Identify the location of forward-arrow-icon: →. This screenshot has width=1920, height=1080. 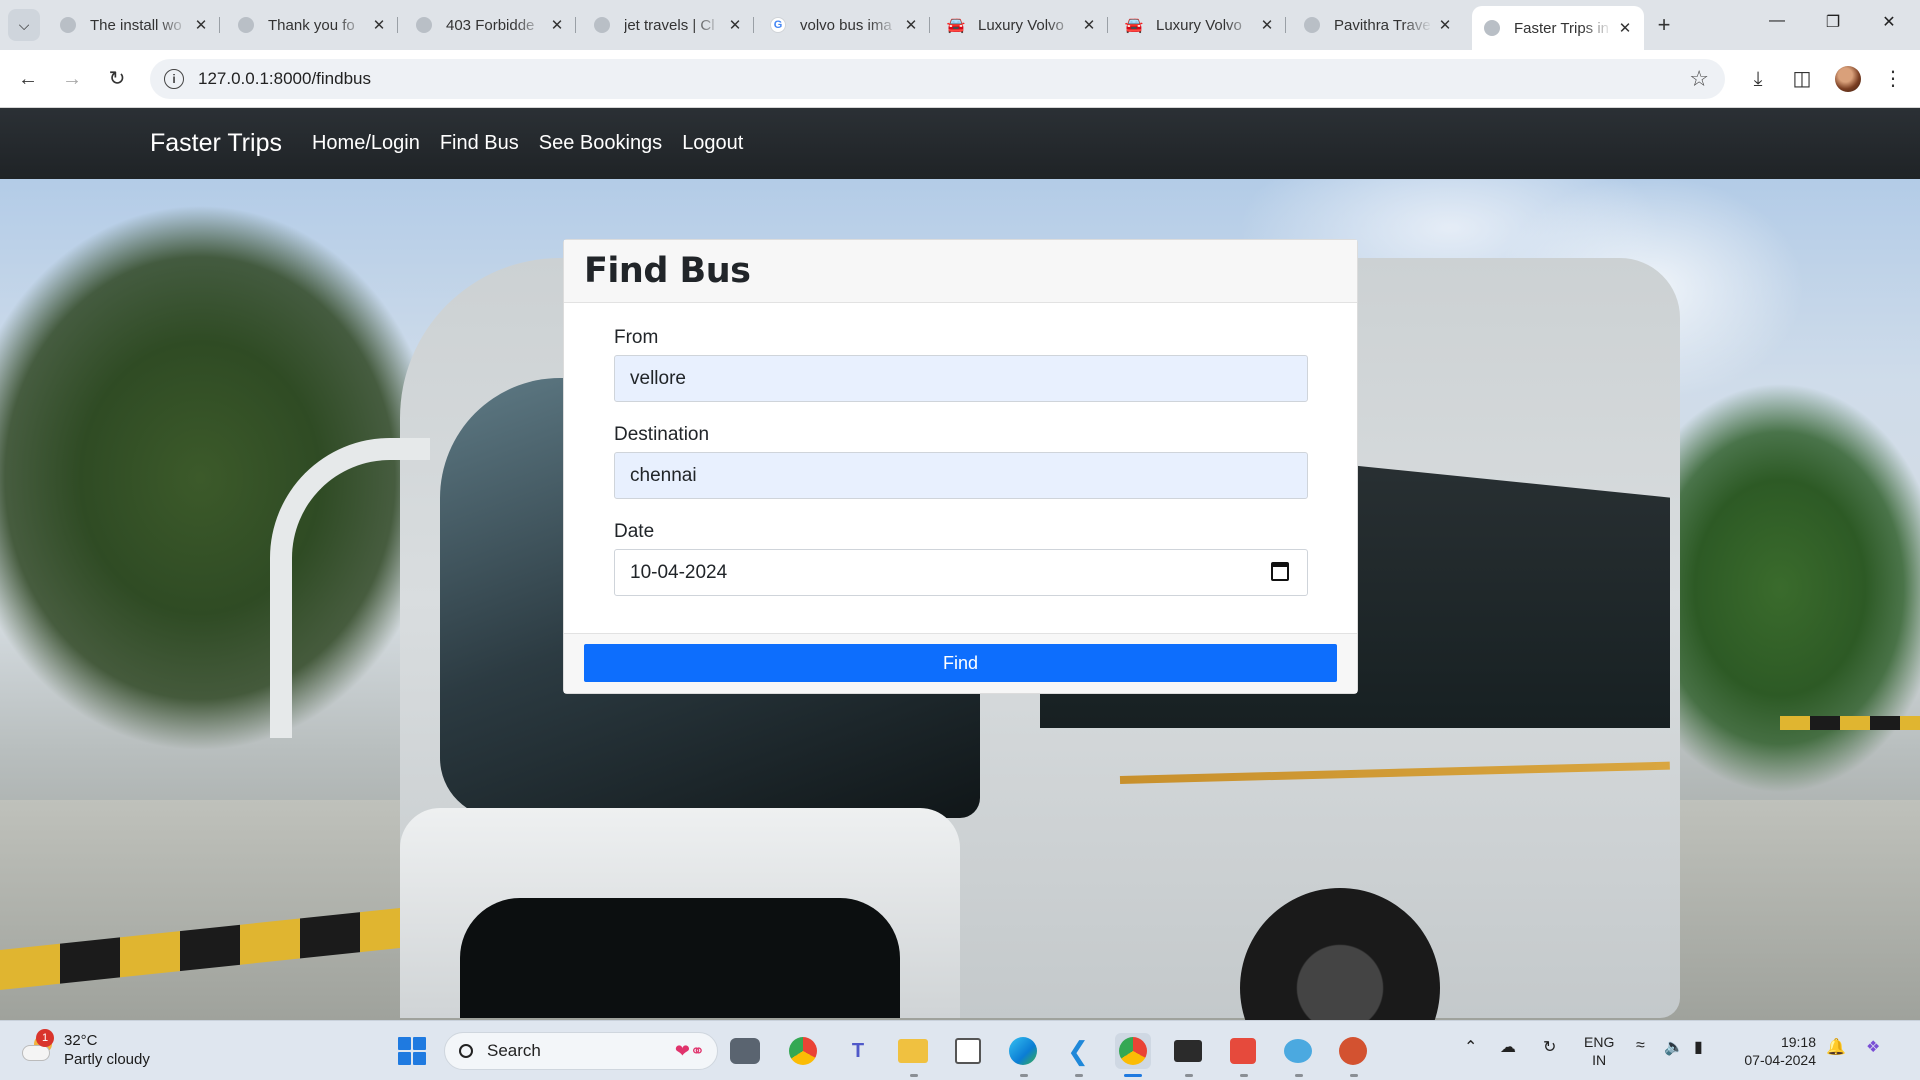
(72, 79).